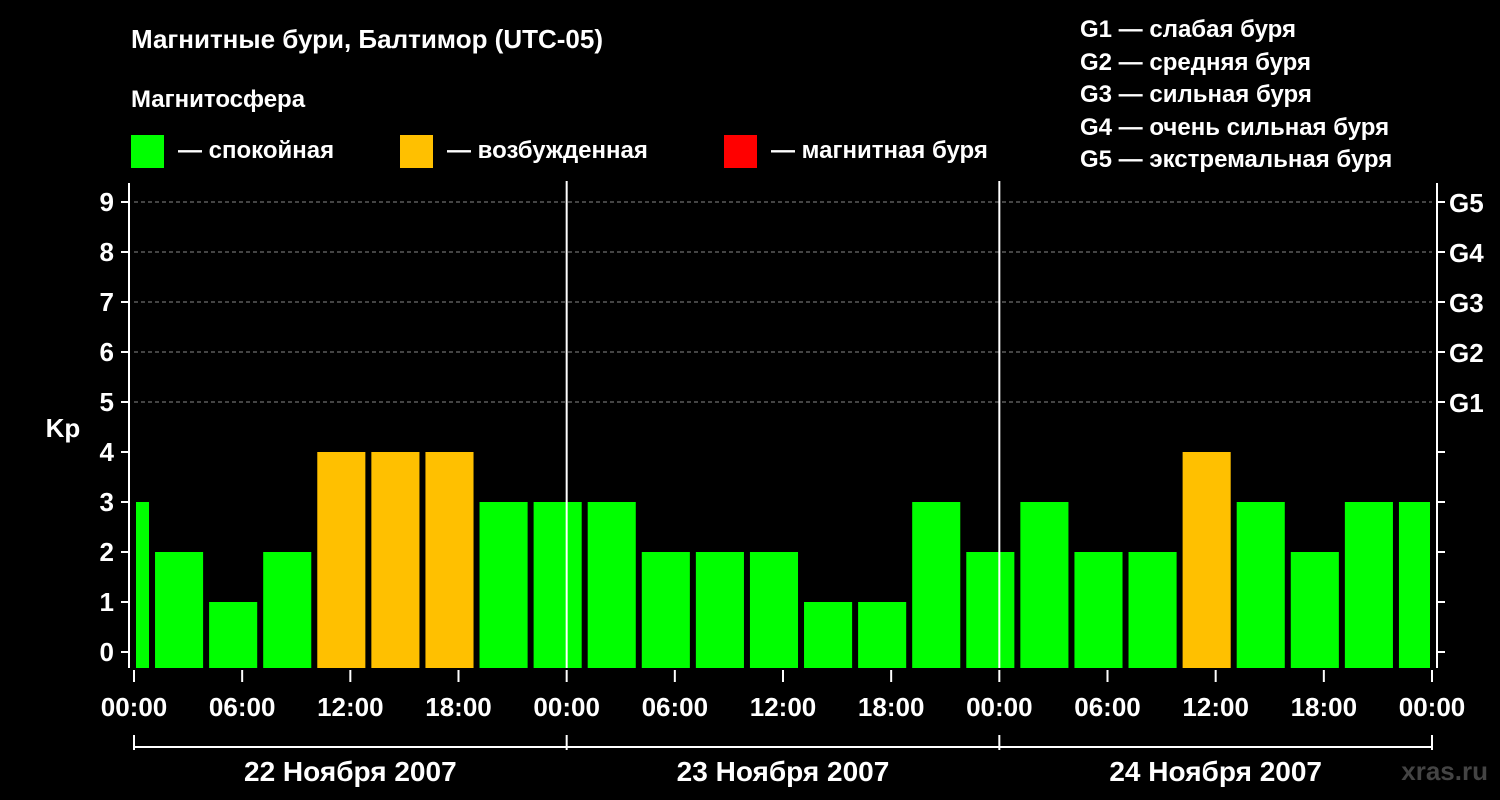  What do you see at coordinates (107, 652) in the screenshot?
I see `y-tick-label: 0` at bounding box center [107, 652].